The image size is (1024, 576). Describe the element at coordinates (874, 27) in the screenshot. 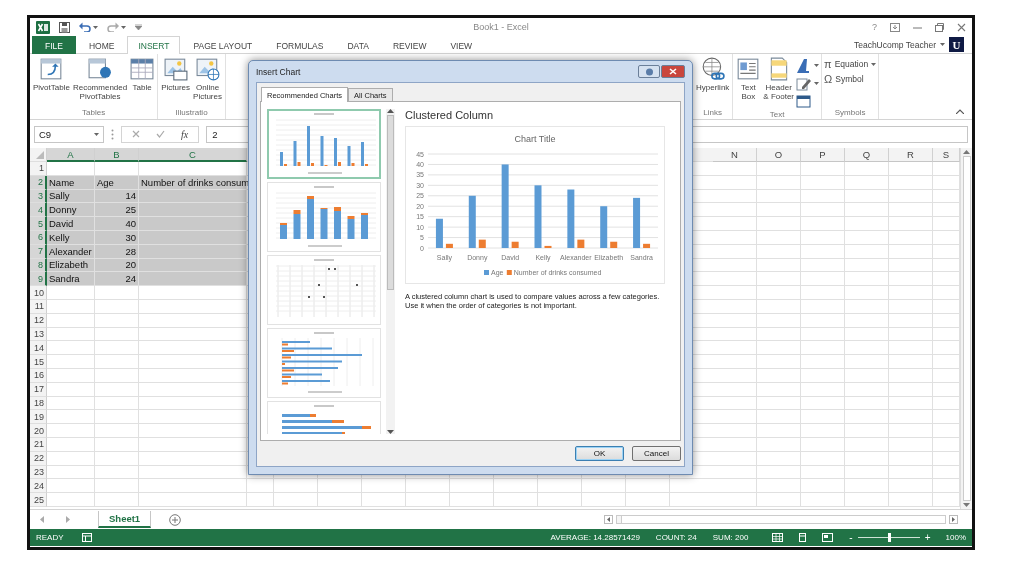

I see `help-button: ?` at that location.